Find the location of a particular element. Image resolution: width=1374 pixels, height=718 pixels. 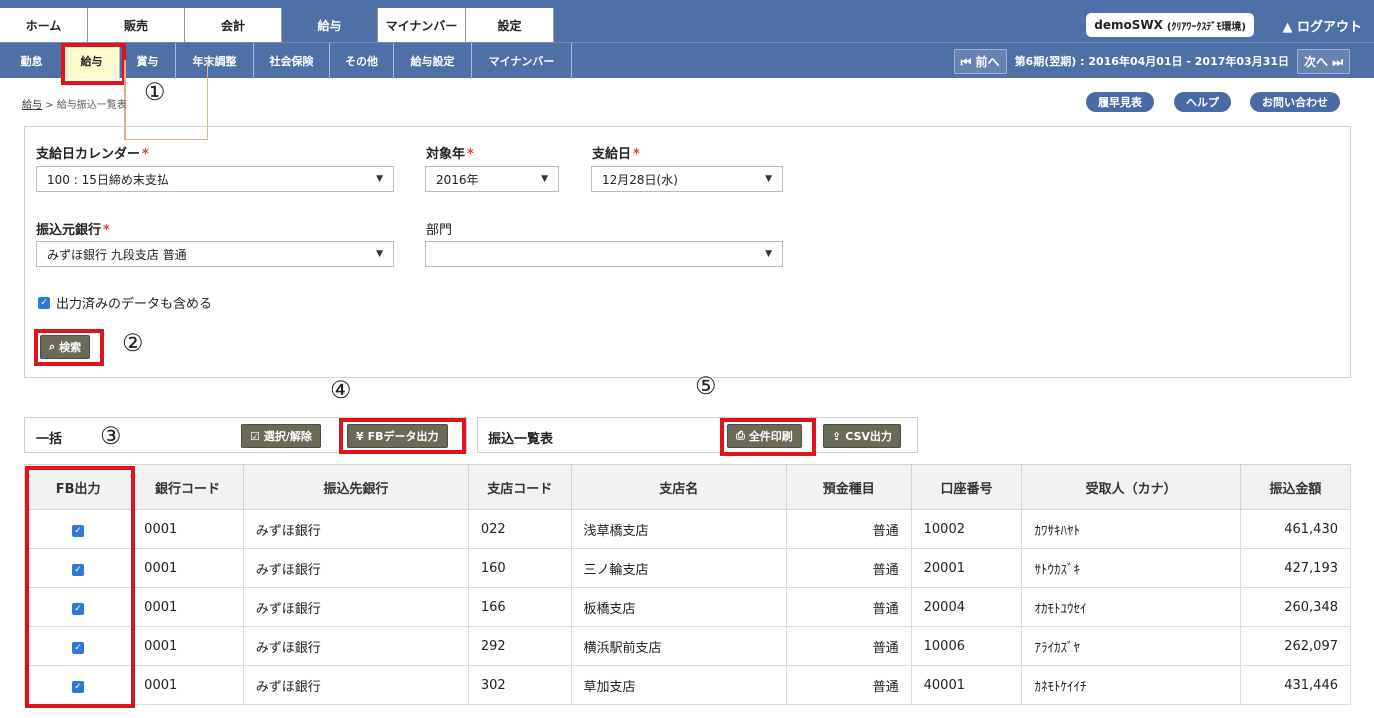

subtab-mynumber: マイナンバー is located at coordinates (522, 61).